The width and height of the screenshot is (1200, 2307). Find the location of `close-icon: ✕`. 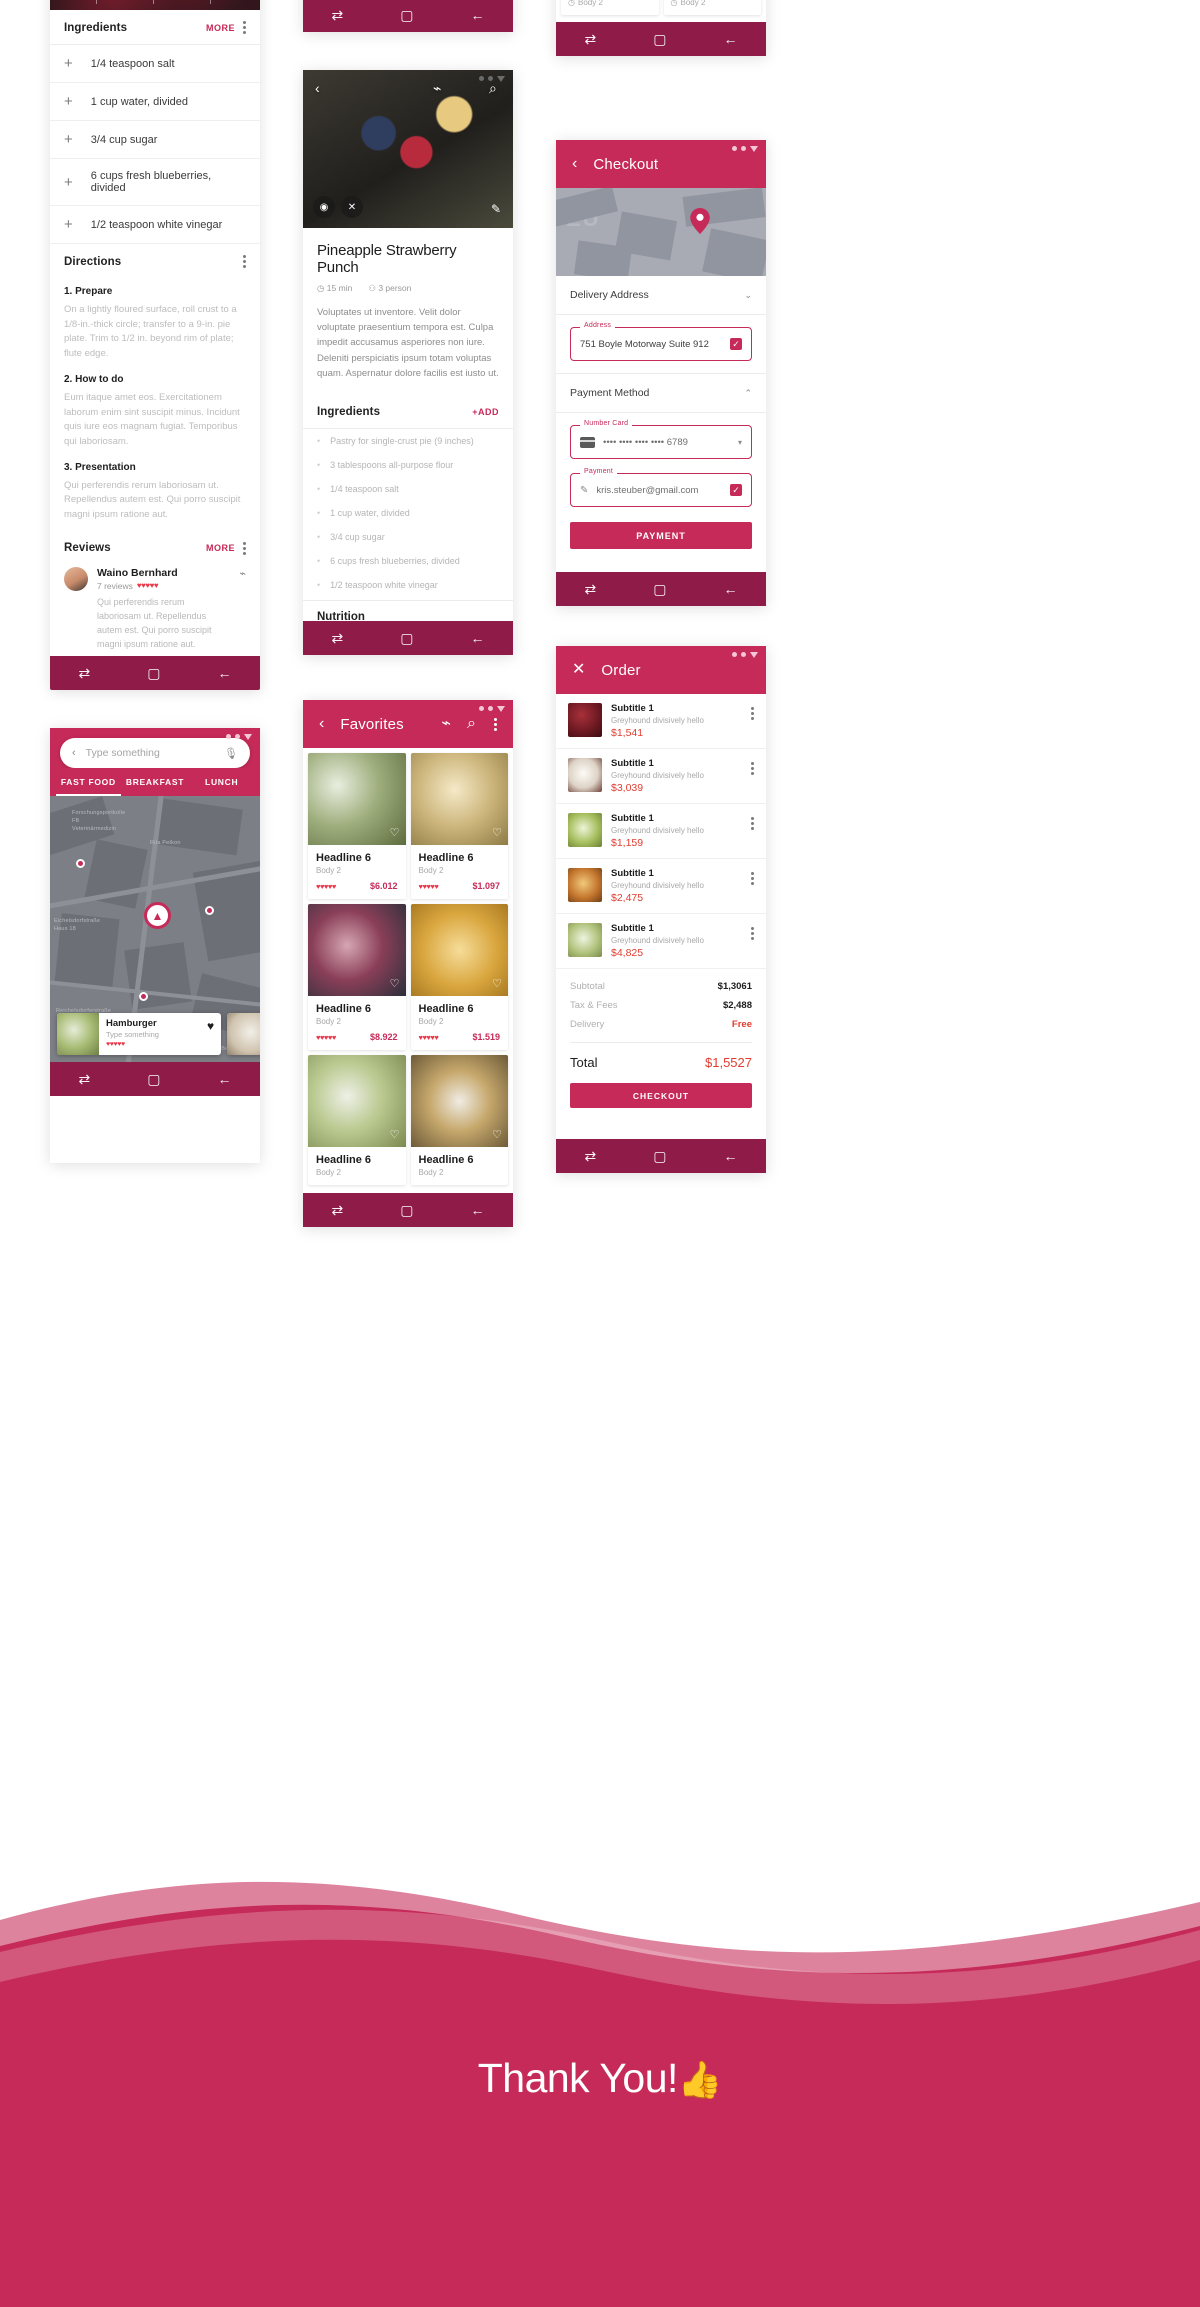

close-icon: ✕ is located at coordinates (578, 670).